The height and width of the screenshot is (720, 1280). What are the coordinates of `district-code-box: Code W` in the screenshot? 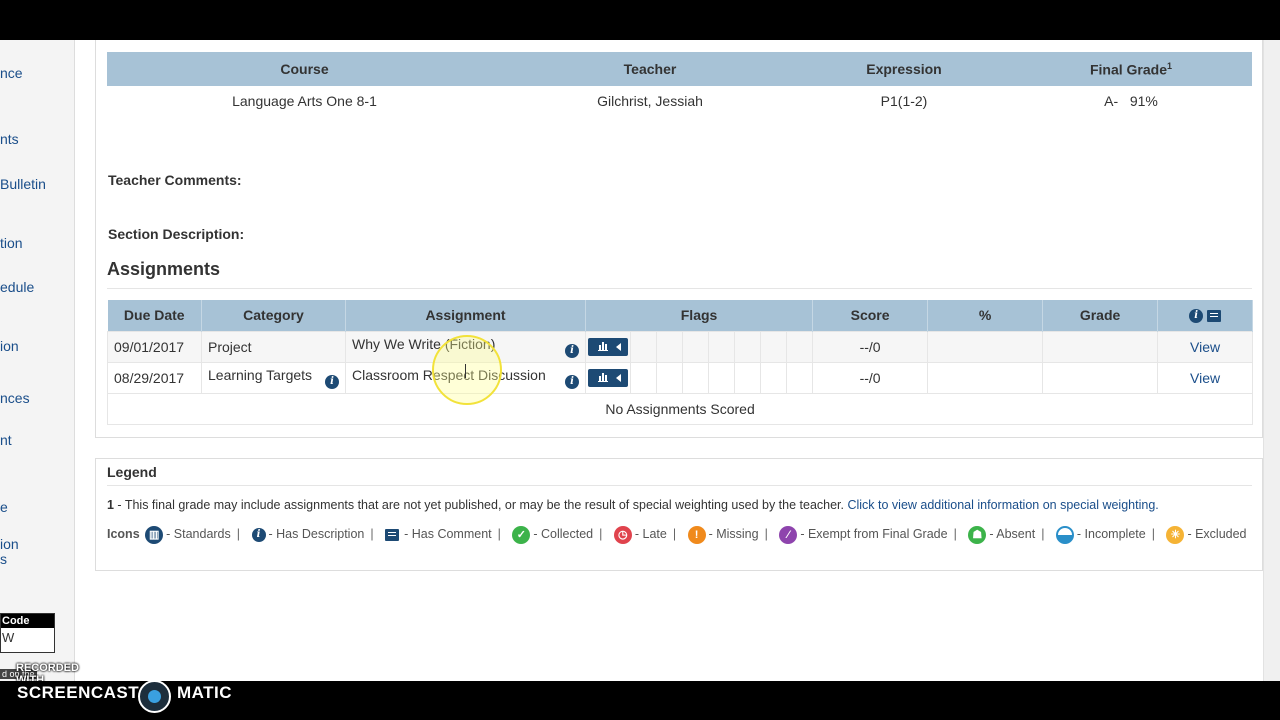 It's located at (27, 633).